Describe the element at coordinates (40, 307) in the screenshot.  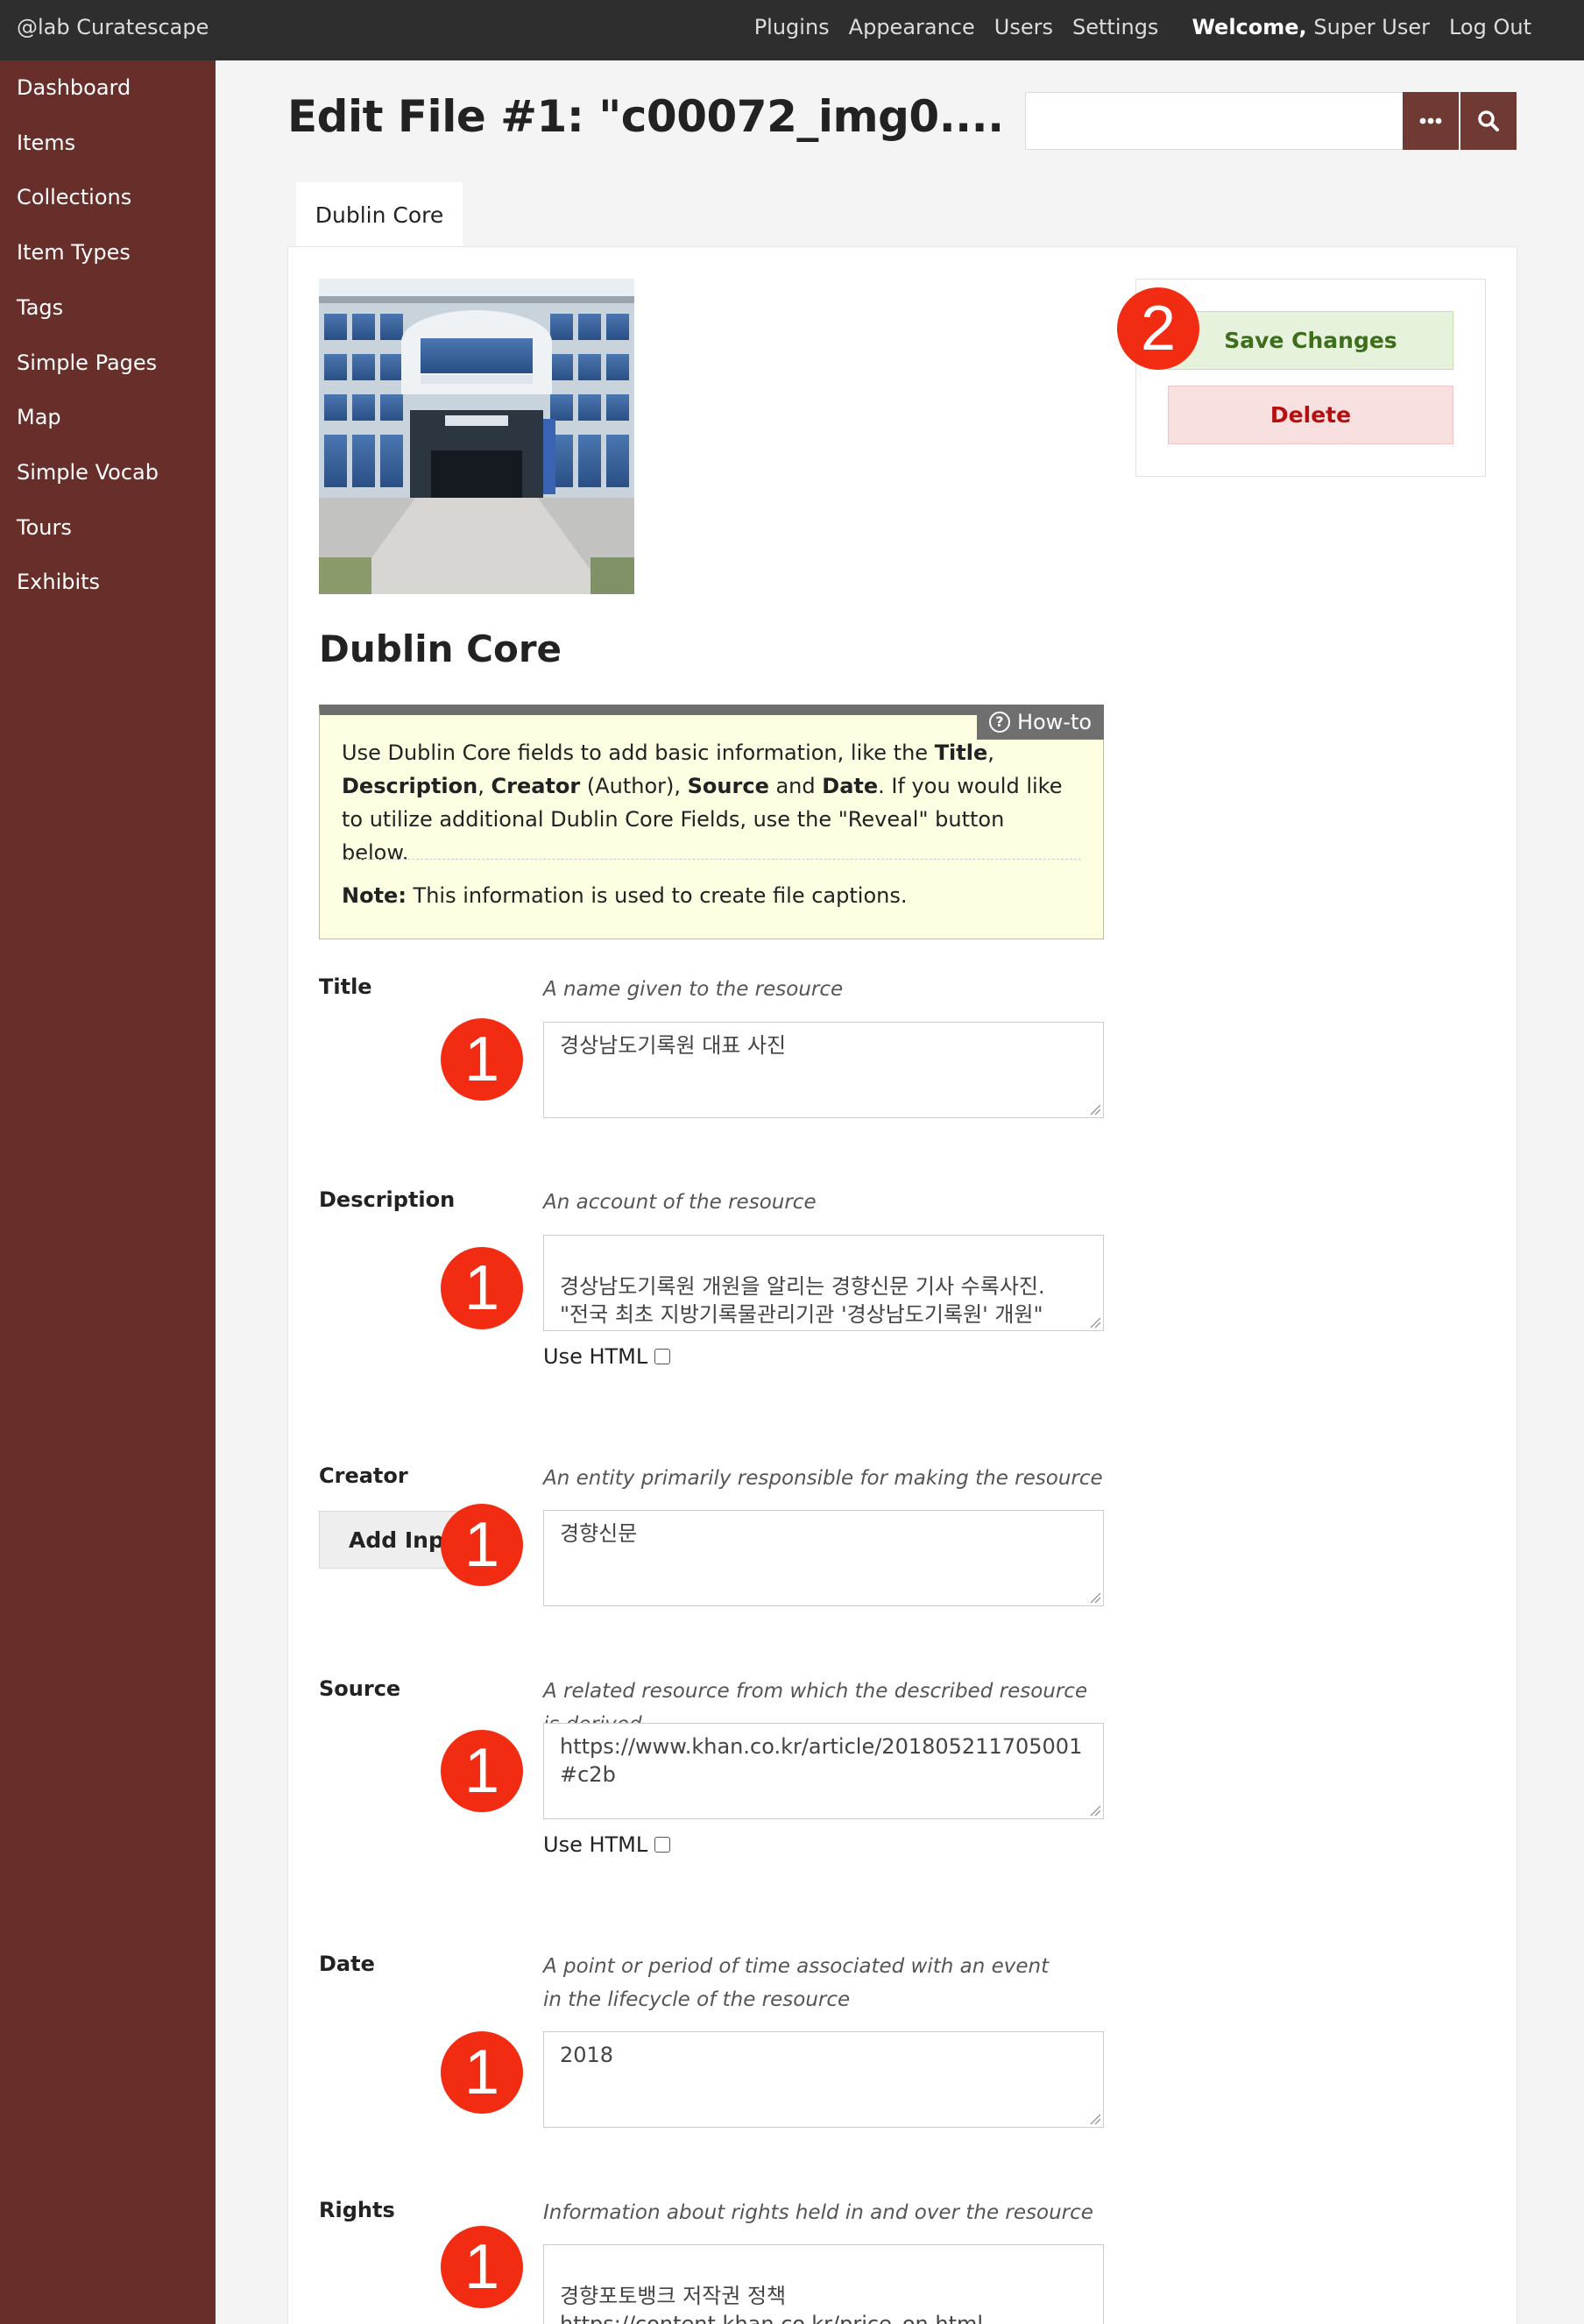
I see `sidebar-item-tags: Tags` at that location.